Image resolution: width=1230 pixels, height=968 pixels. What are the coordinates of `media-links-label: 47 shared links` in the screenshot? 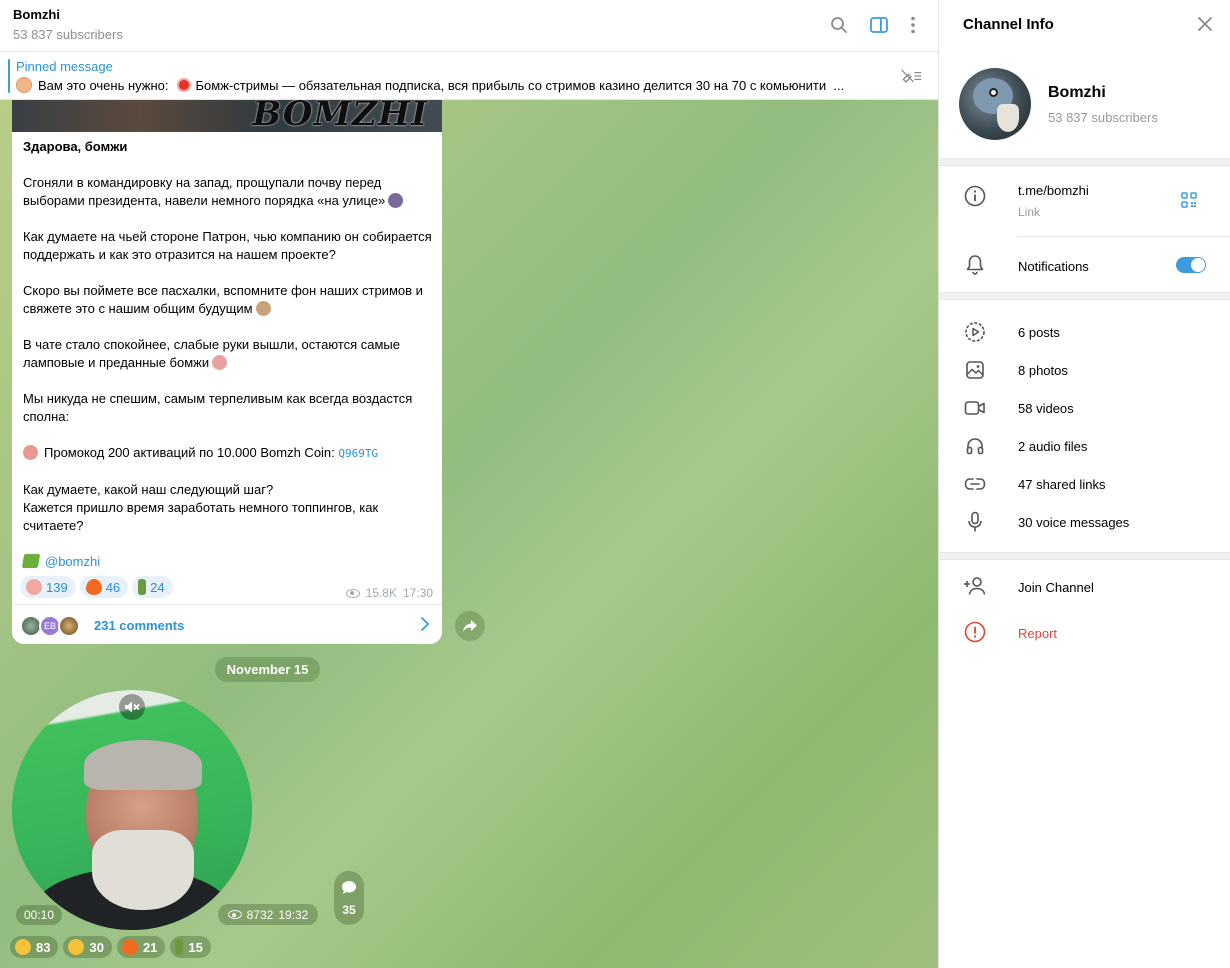 It's located at (1062, 484).